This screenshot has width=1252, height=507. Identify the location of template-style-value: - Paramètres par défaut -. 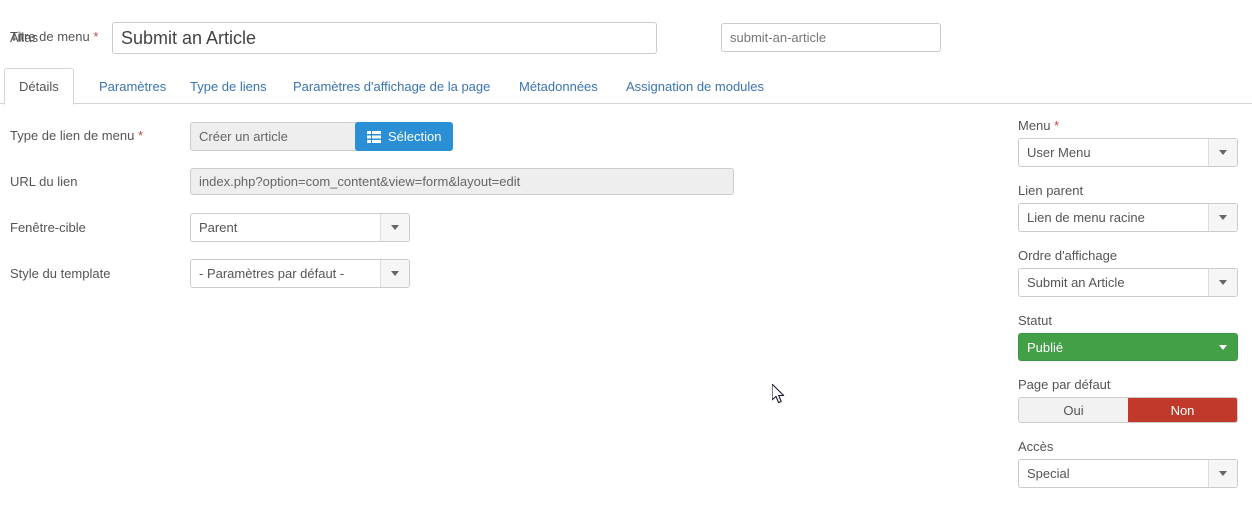
(272, 273).